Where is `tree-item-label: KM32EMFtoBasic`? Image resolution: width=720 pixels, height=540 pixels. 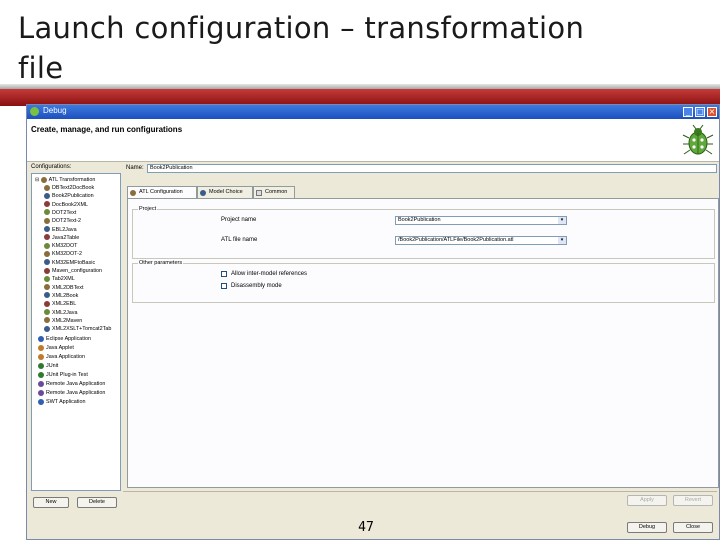
tree-item-label: KM32EMFtoBasic is located at coordinates (74, 262).